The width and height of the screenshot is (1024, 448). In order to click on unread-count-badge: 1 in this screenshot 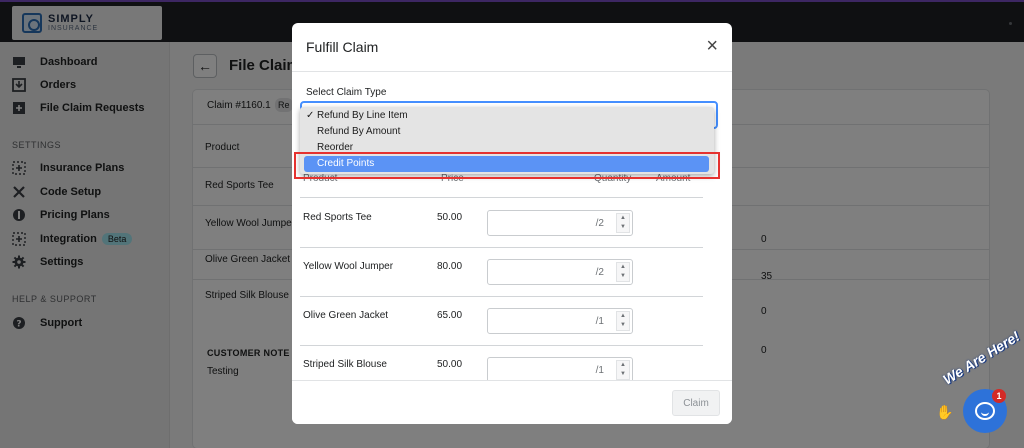, I will do `click(999, 396)`.